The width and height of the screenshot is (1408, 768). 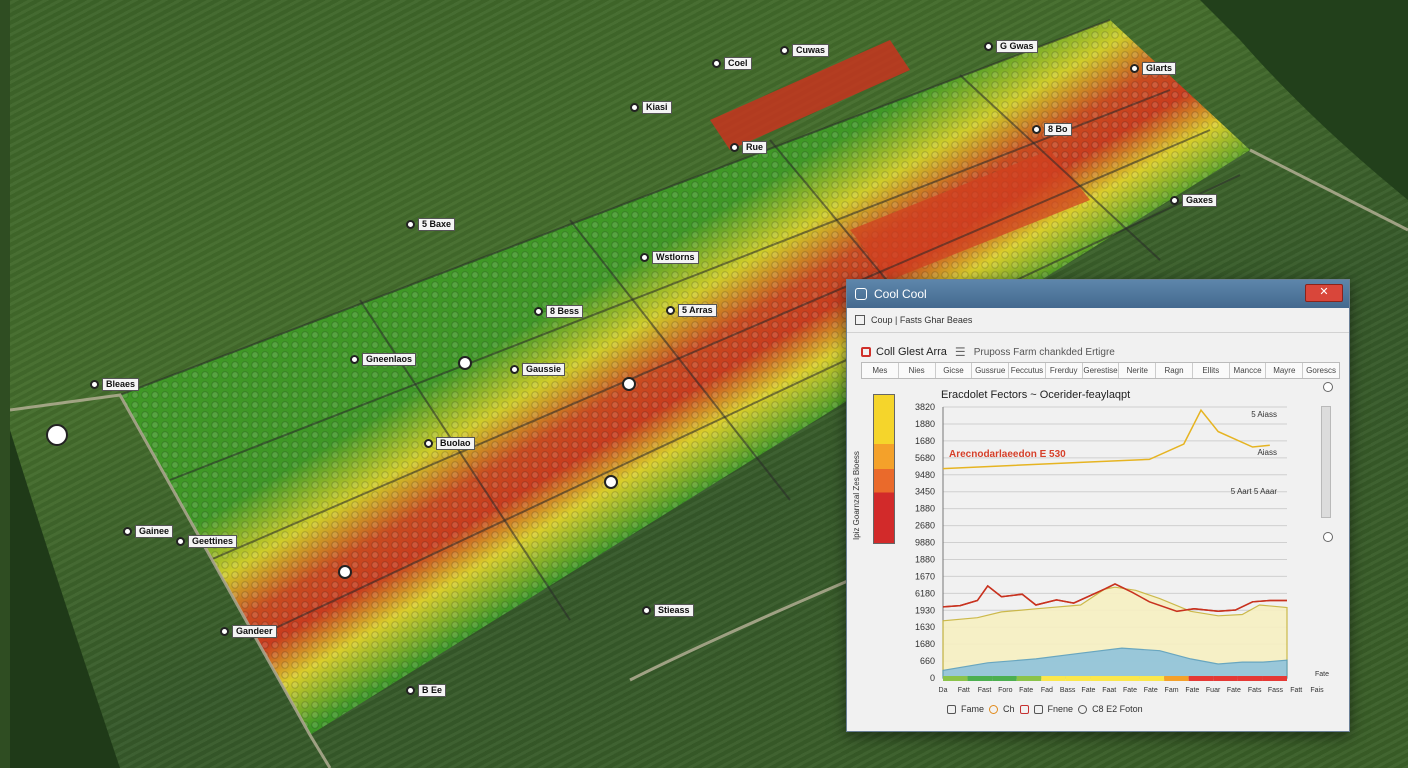 I want to click on status-box-icon, so click(x=951, y=709).